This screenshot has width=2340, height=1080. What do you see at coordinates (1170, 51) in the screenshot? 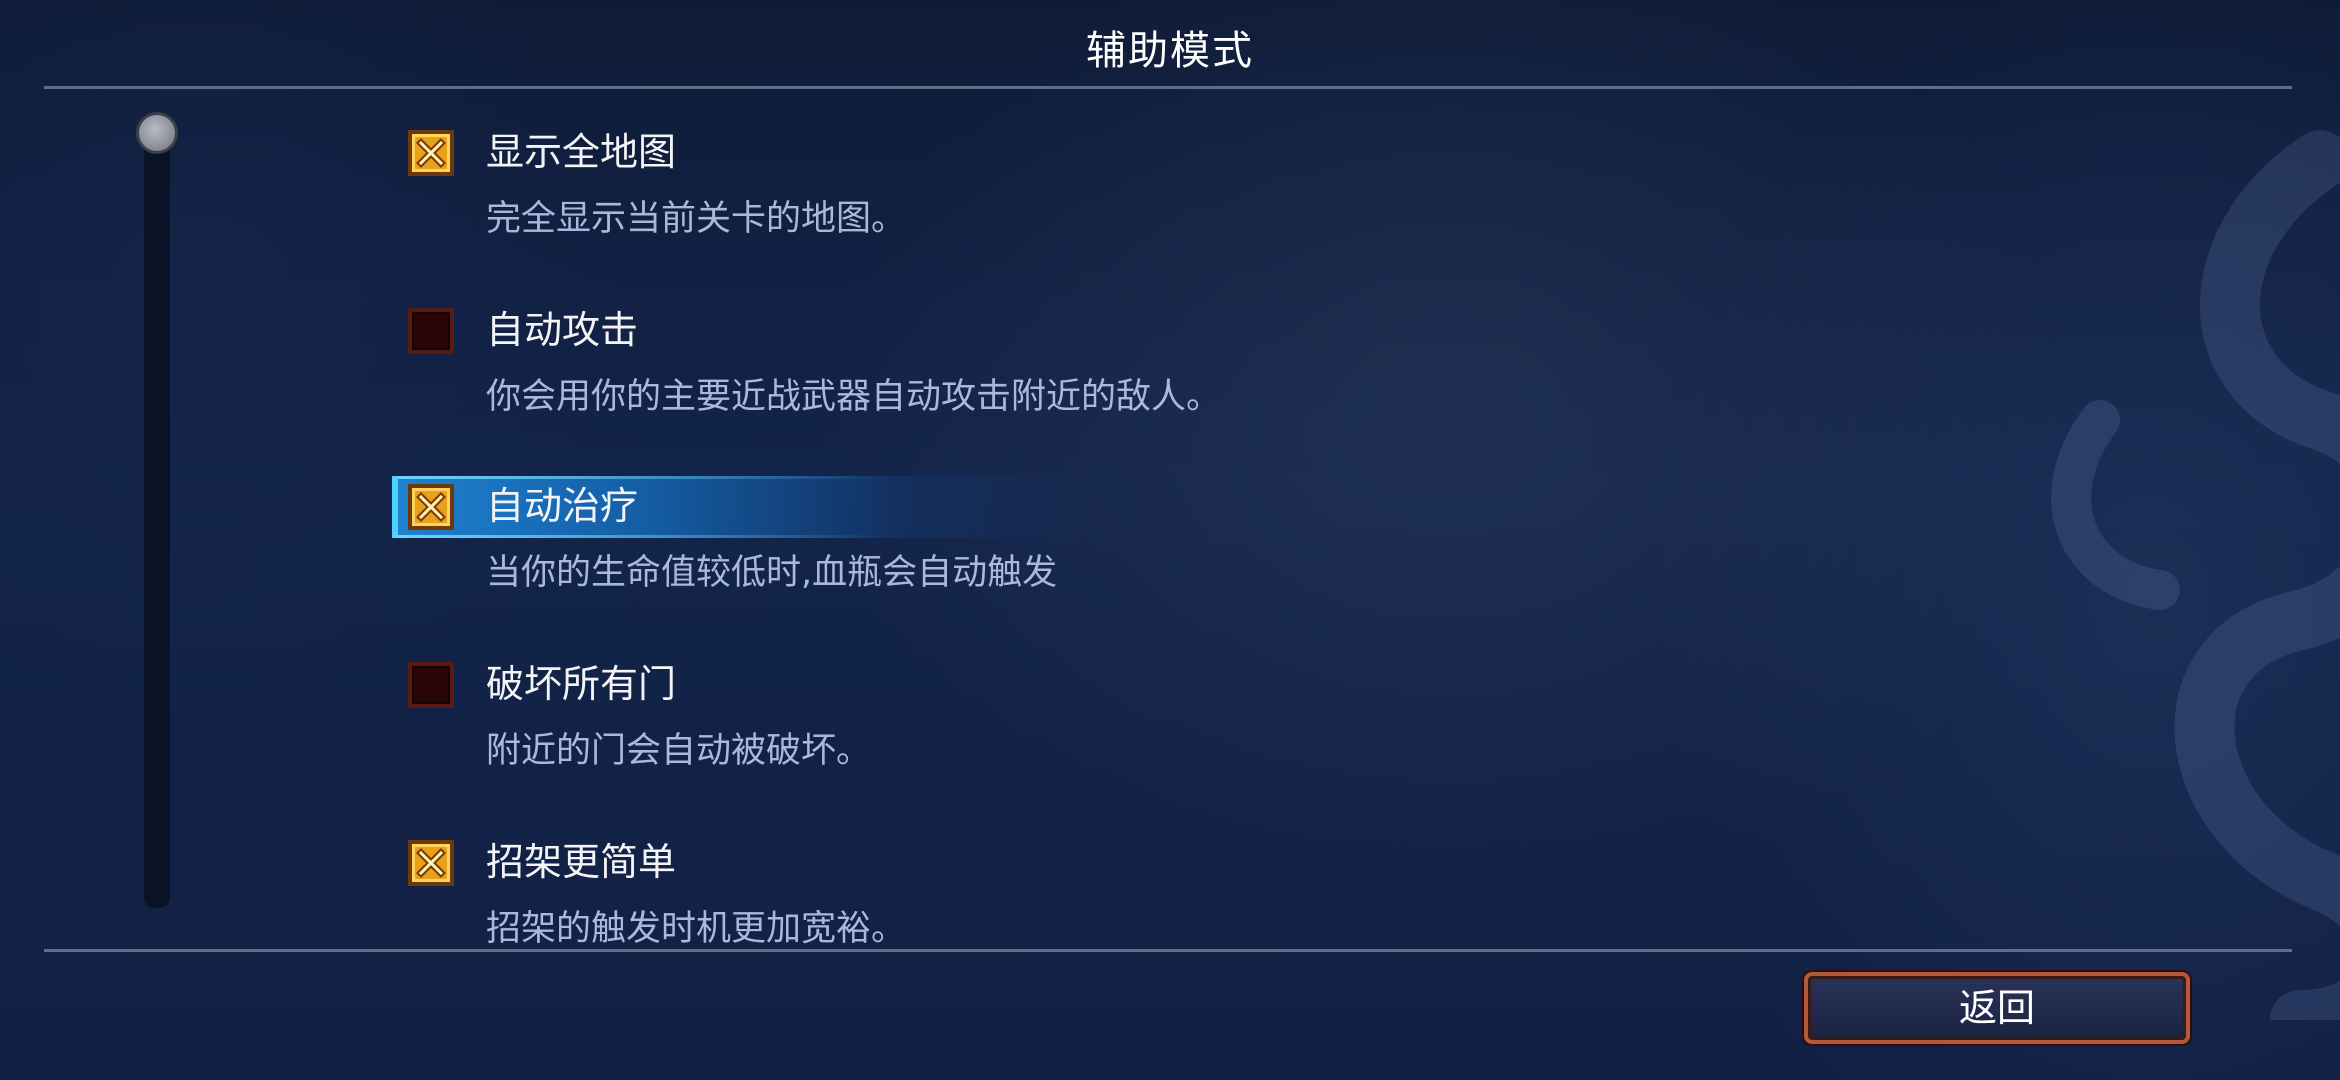
I see `page-title: 辅助模式` at bounding box center [1170, 51].